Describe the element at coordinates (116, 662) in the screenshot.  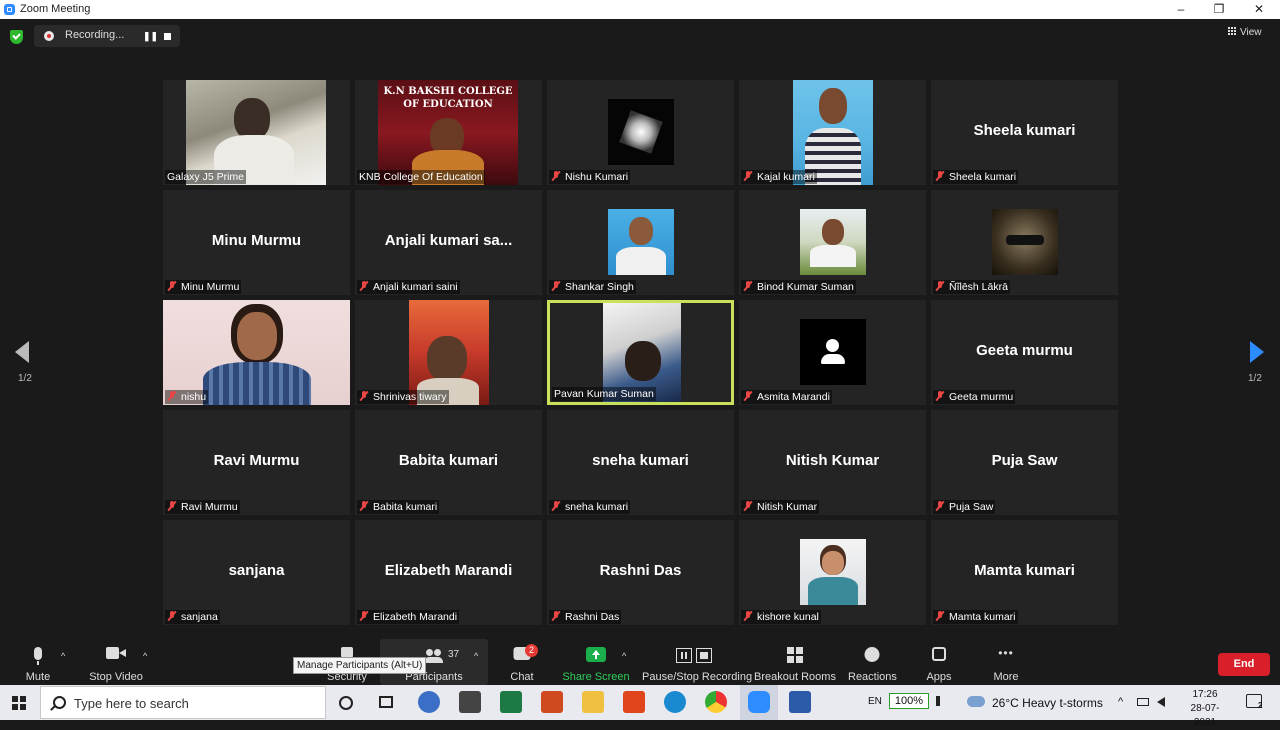
I see `stop-video-button: Stop Video` at that location.